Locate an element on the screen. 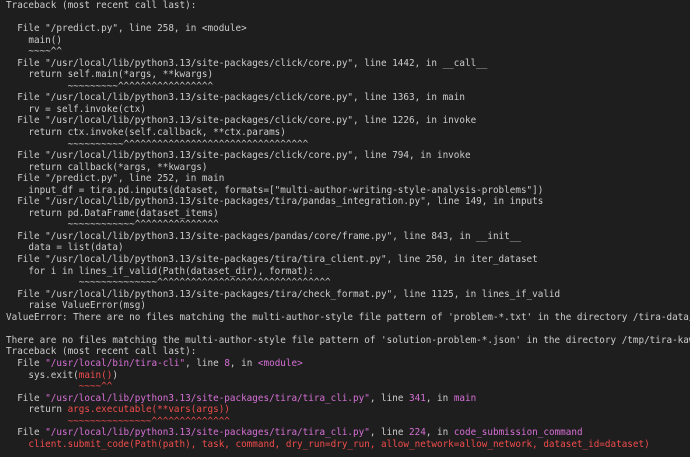  line-segment: "/usr/local/bin/tira-cli" is located at coordinates (115, 363).